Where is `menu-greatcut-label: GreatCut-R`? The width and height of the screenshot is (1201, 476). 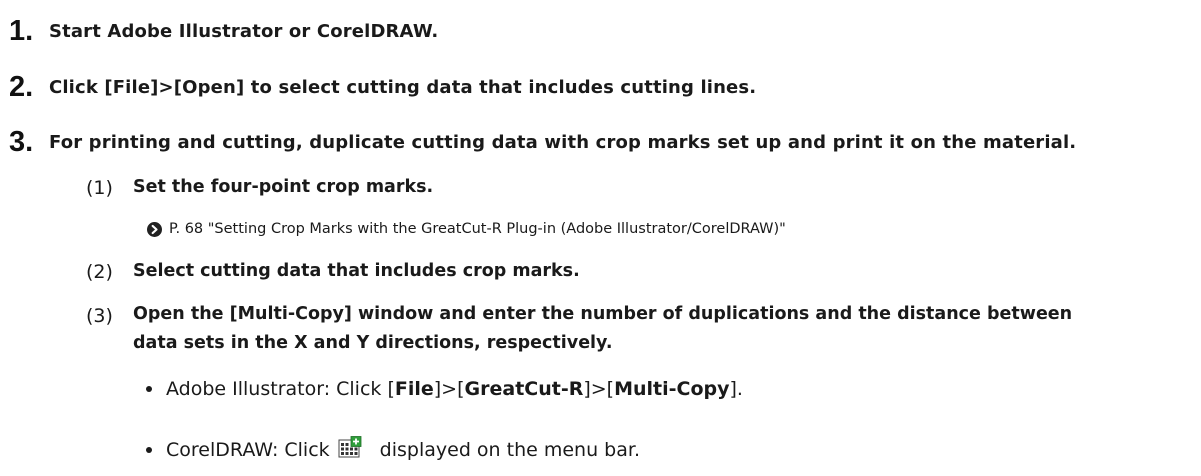 menu-greatcut-label: GreatCut-R is located at coordinates (524, 389).